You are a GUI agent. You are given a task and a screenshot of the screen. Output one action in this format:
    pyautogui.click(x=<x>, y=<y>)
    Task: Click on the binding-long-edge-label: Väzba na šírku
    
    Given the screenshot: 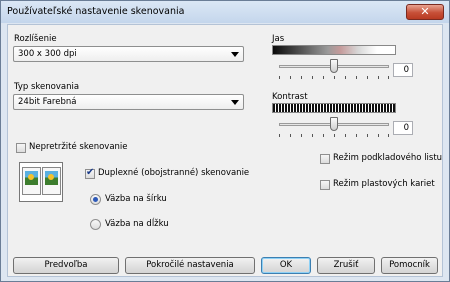 What is the action you would take?
    pyautogui.click(x=136, y=199)
    